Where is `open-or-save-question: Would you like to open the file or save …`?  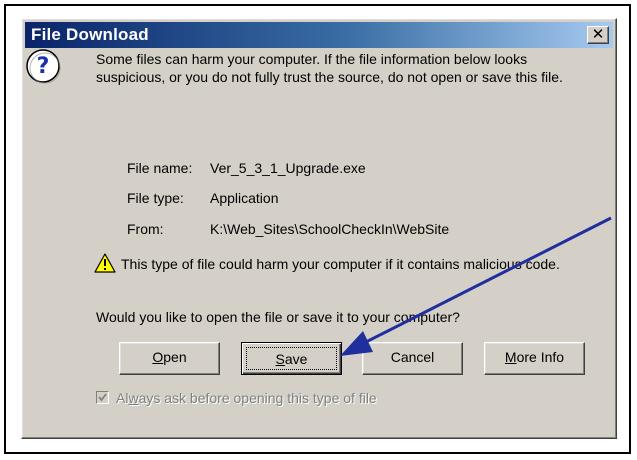
open-or-save-question: Would you like to open the file or save … is located at coordinates (278, 317).